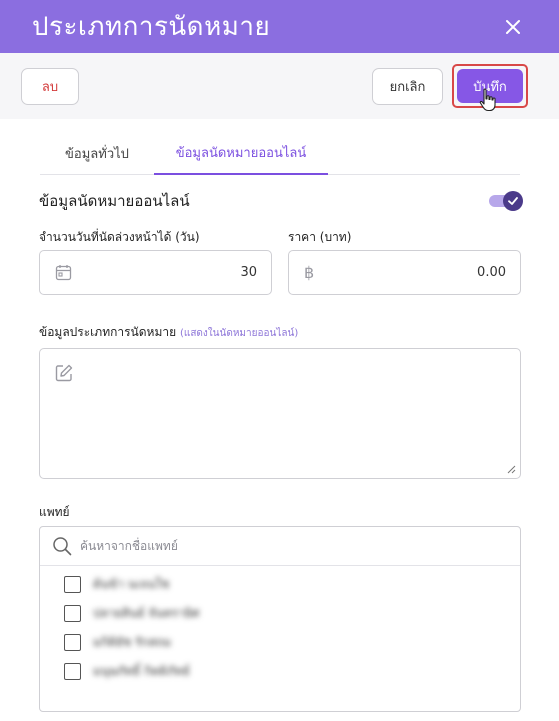 Image resolution: width=559 pixels, height=721 pixels. Describe the element at coordinates (239, 333) in the screenshot. I see `description-hint: (แสดงในนัดหมายออนไลน์)` at that location.